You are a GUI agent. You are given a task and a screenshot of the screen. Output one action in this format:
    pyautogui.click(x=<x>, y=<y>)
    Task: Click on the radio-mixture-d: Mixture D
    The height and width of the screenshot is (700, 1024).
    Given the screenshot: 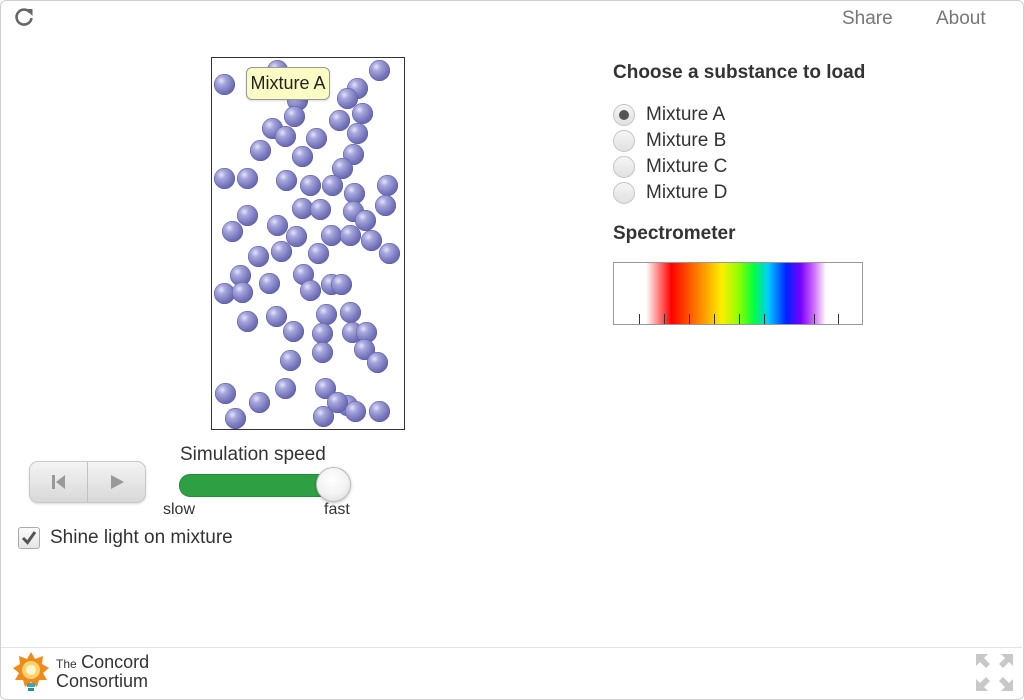 What is the action you would take?
    pyautogui.click(x=670, y=193)
    